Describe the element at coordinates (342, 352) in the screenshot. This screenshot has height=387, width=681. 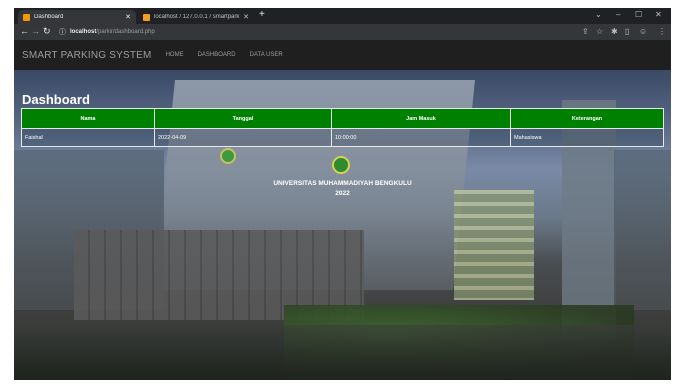
I see `background-ground` at that location.